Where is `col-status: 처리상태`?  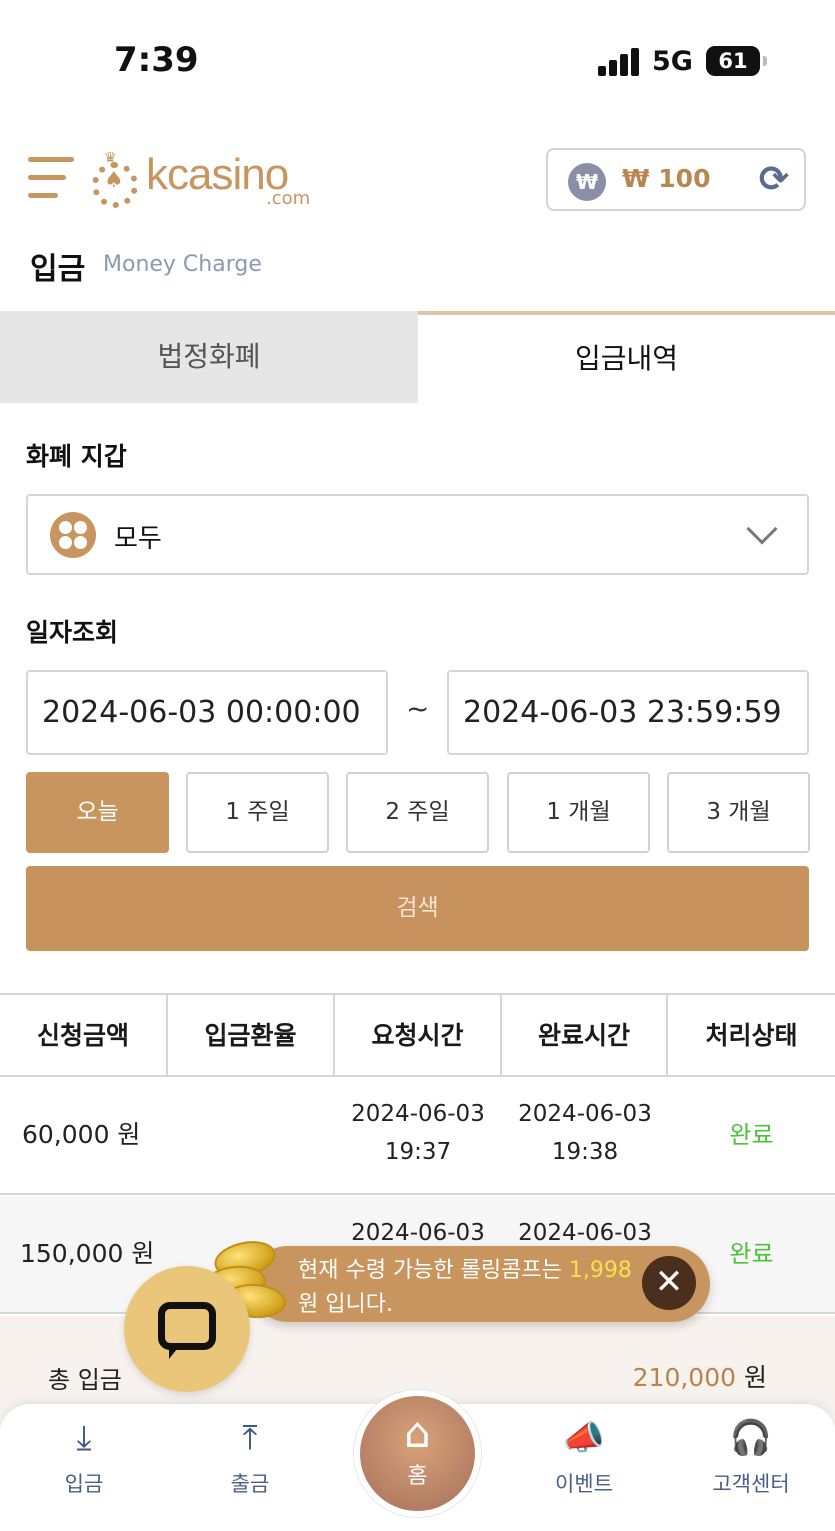 col-status: 처리상태 is located at coordinates (751, 1035).